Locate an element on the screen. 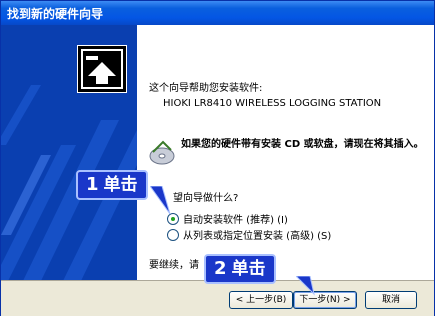 The image size is (435, 316). continue-text: 要继续，请 is located at coordinates (174, 265).